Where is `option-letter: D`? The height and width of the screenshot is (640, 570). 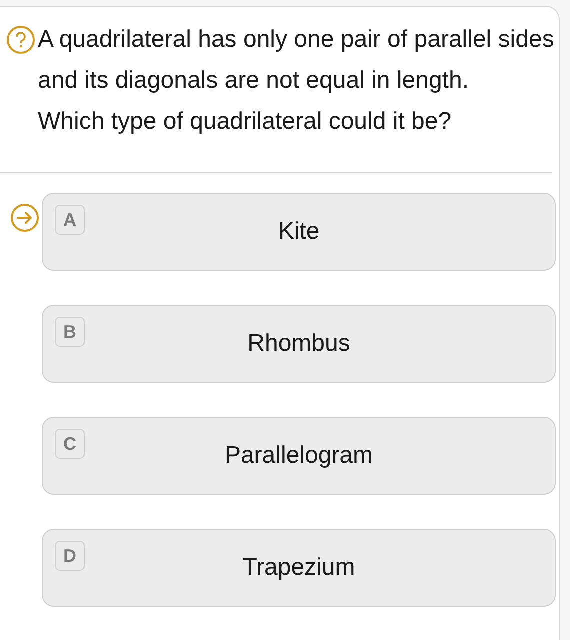 option-letter: D is located at coordinates (70, 556).